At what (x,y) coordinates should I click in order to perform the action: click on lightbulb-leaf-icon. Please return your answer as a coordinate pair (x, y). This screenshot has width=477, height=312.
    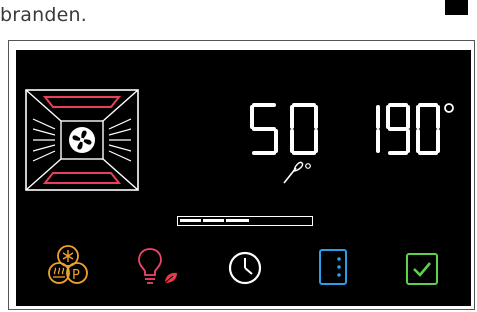
    Looking at the image, I should click on (160, 267).